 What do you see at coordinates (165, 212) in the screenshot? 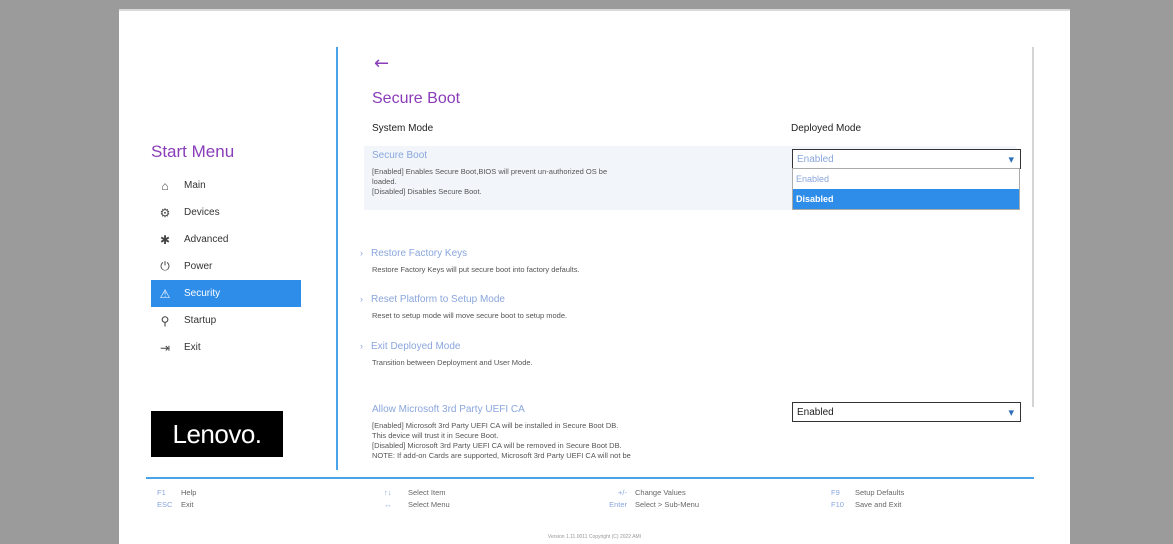
I see `devices-icon: ⚙` at bounding box center [165, 212].